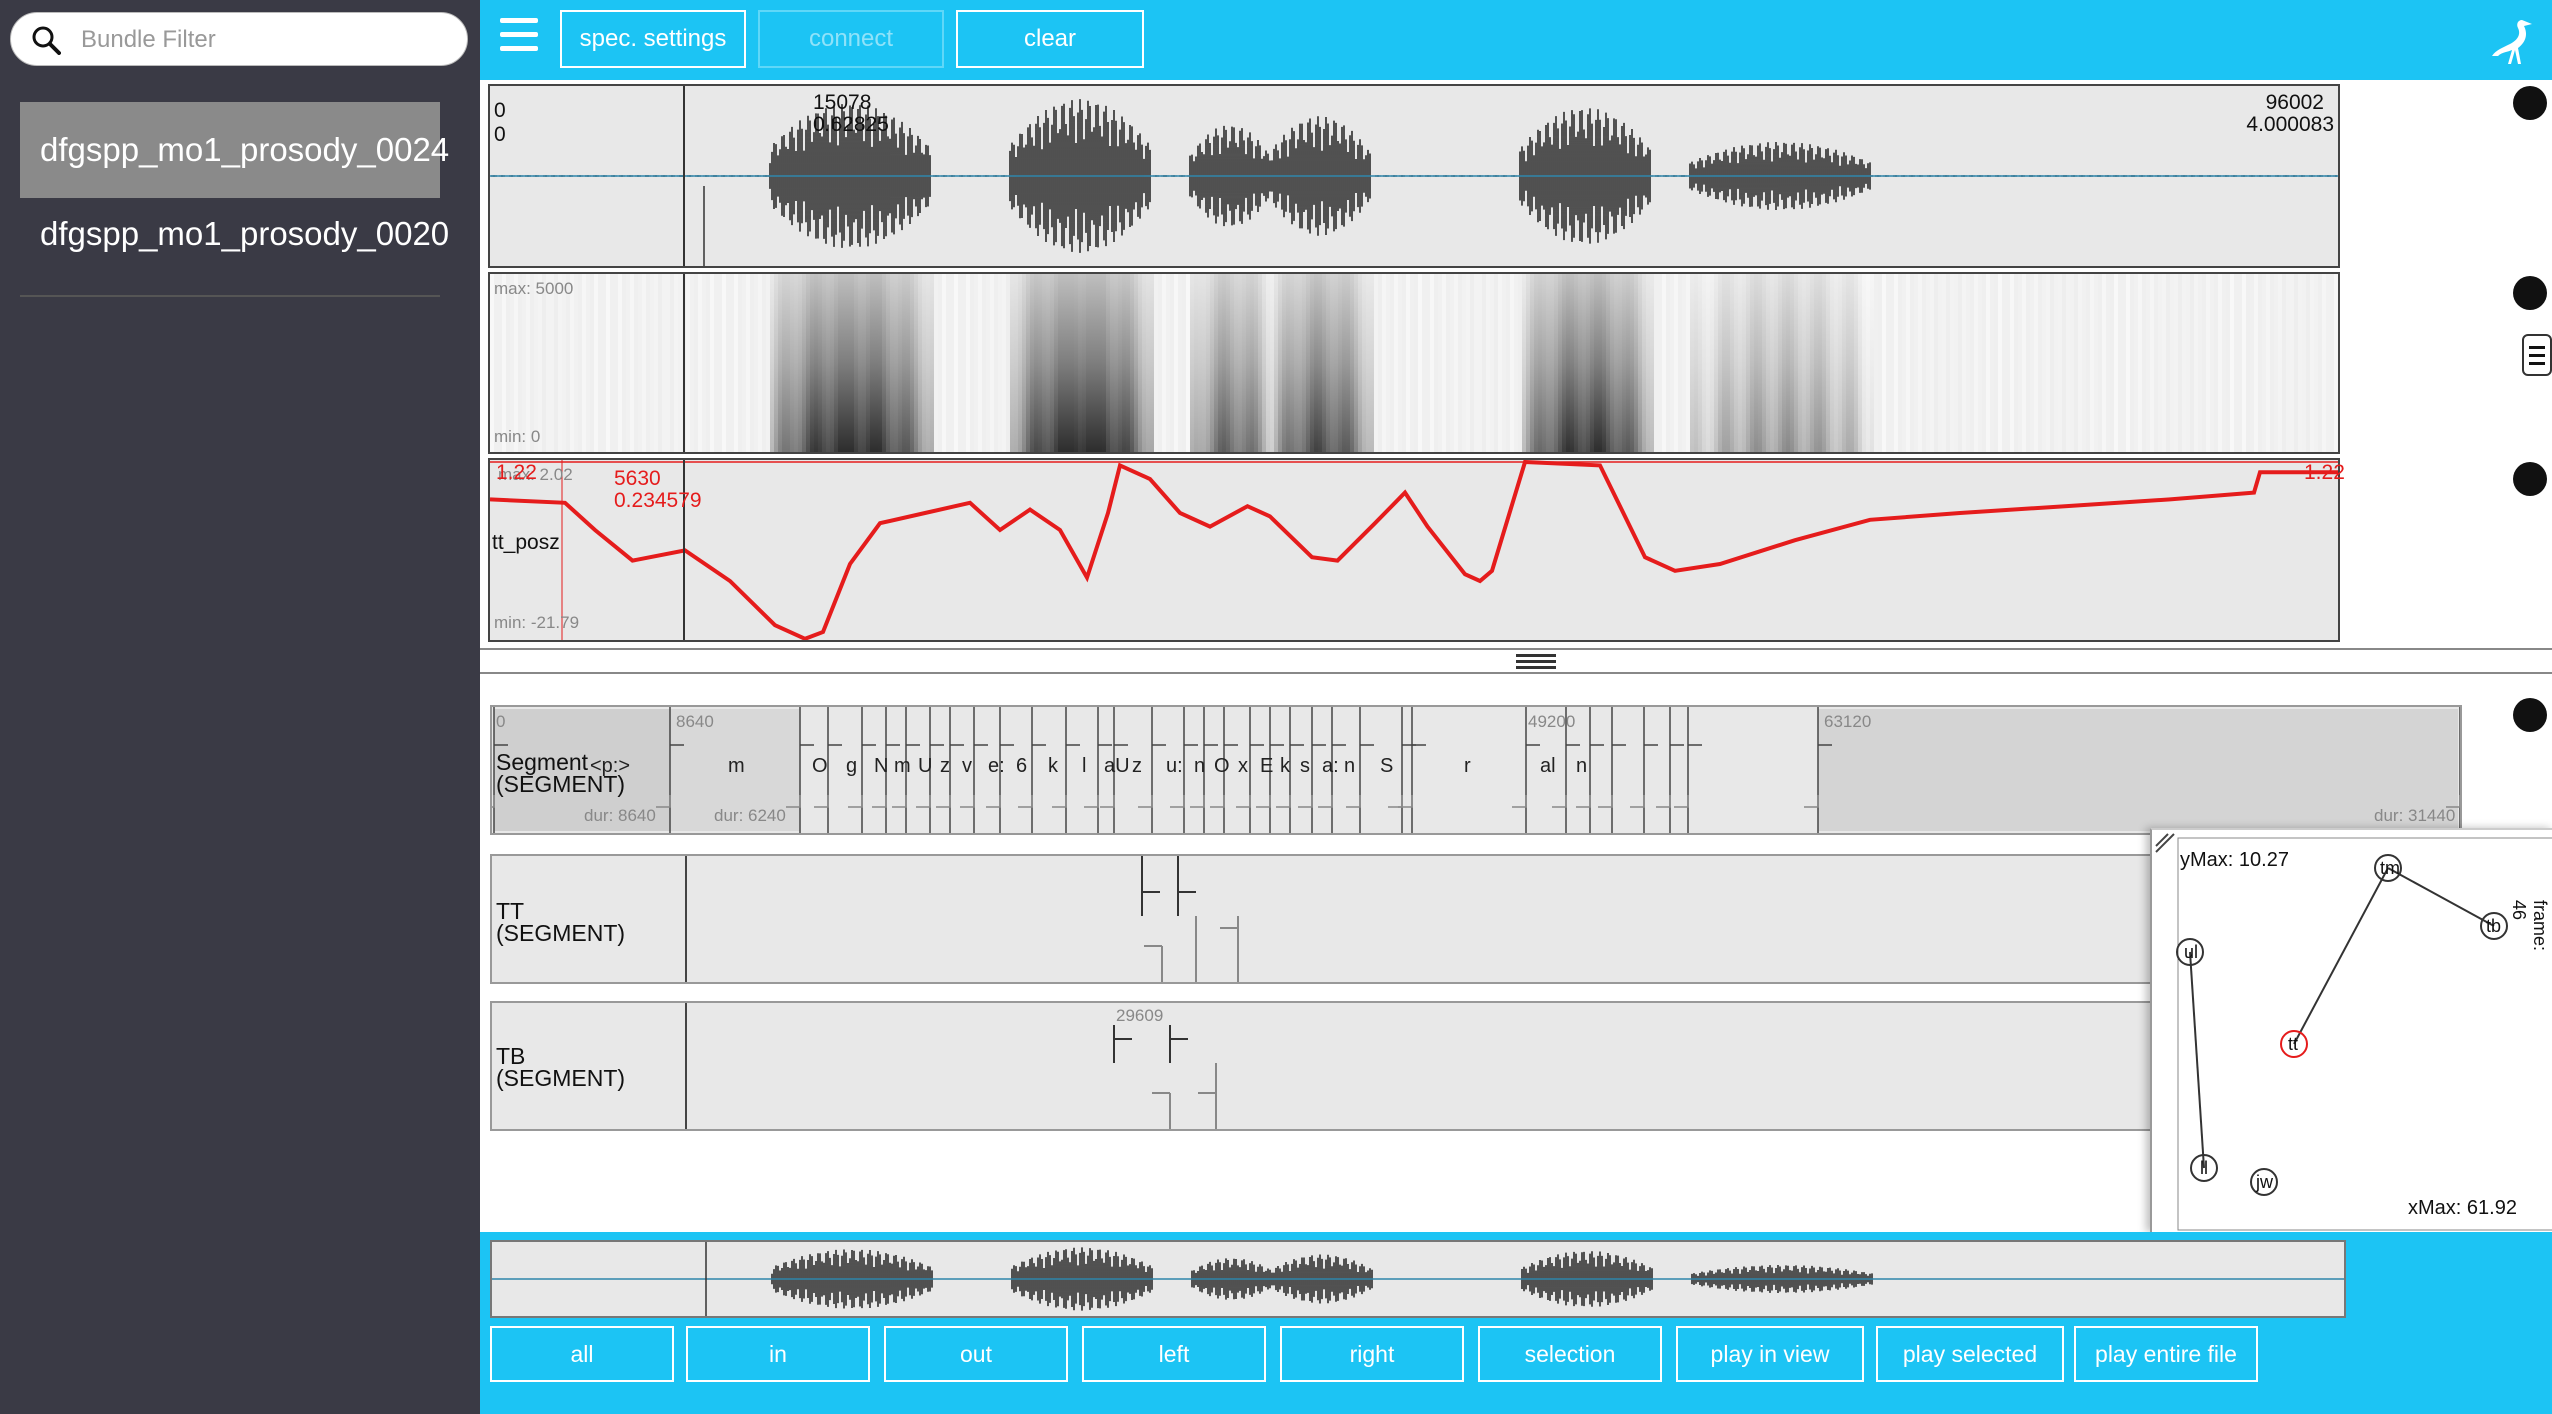  I want to click on segment-dur-2: dur: 6240, so click(750, 815).